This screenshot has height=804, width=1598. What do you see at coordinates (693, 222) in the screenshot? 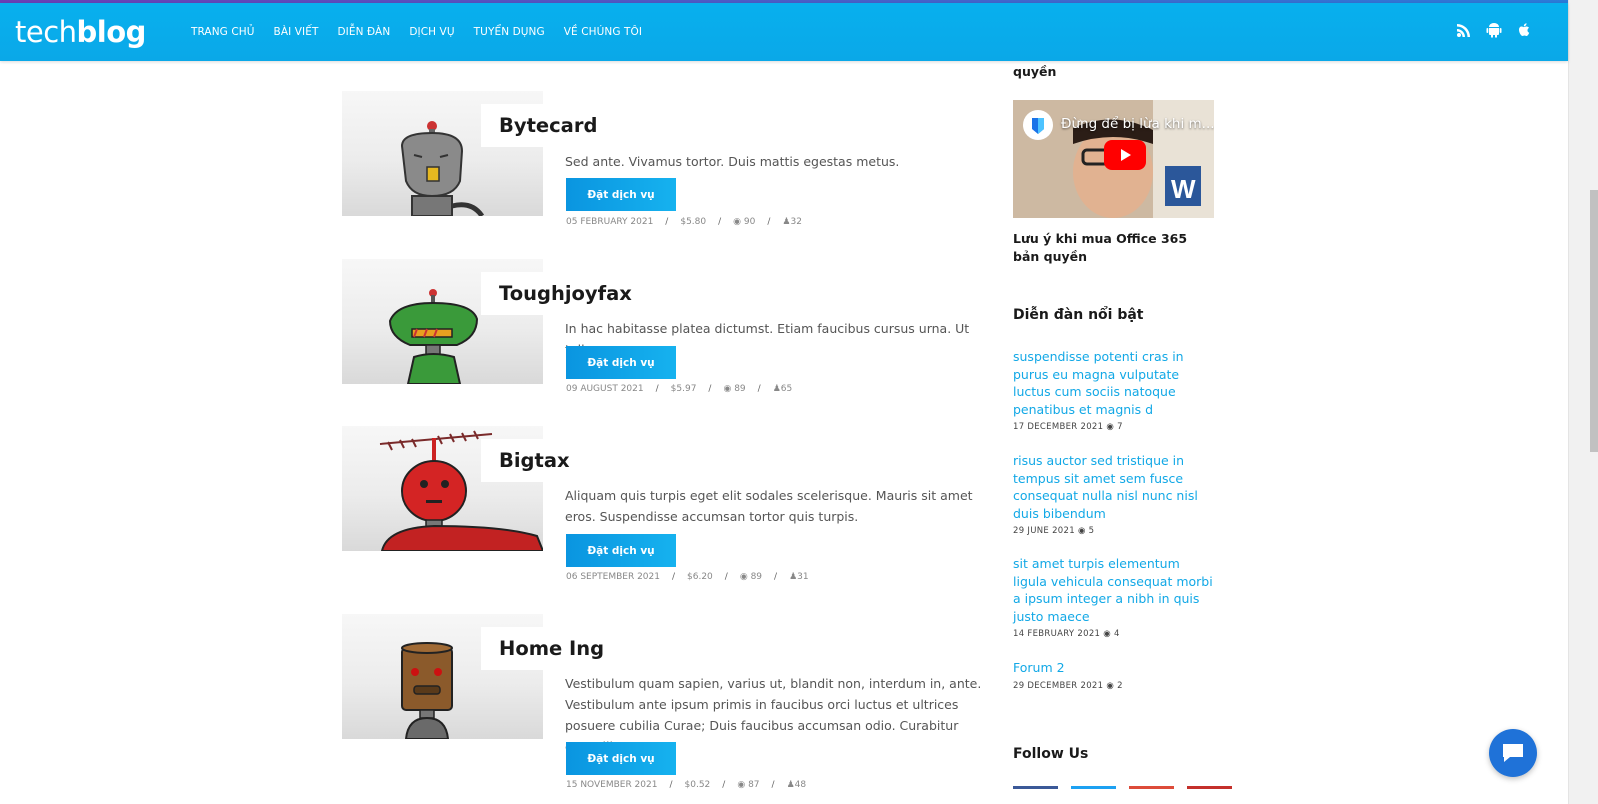
I see `service-price: $5.80` at bounding box center [693, 222].